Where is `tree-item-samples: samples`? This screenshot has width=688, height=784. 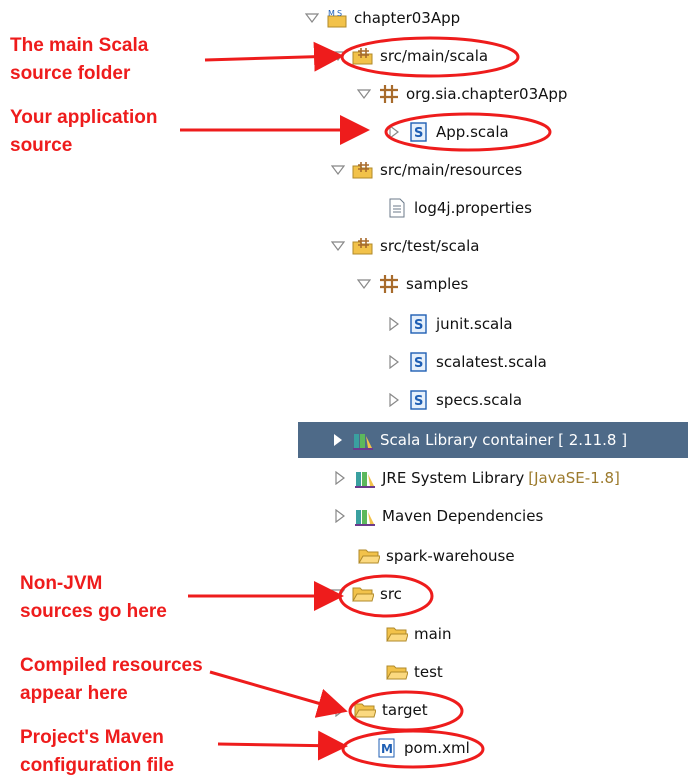
tree-item-samples: samples is located at coordinates (411, 284).